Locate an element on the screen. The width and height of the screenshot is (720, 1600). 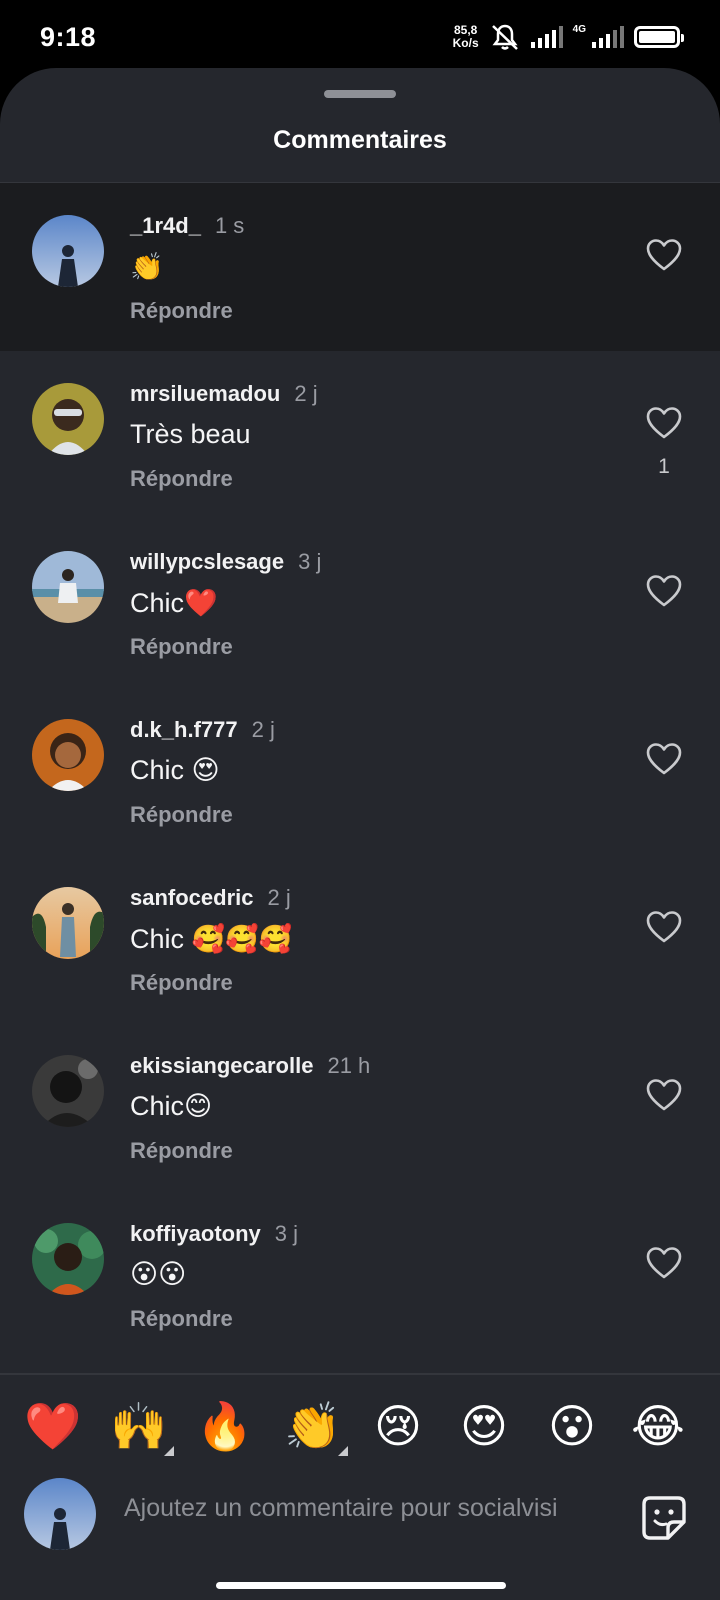
sticker-icon is located at coordinates (664, 1518).